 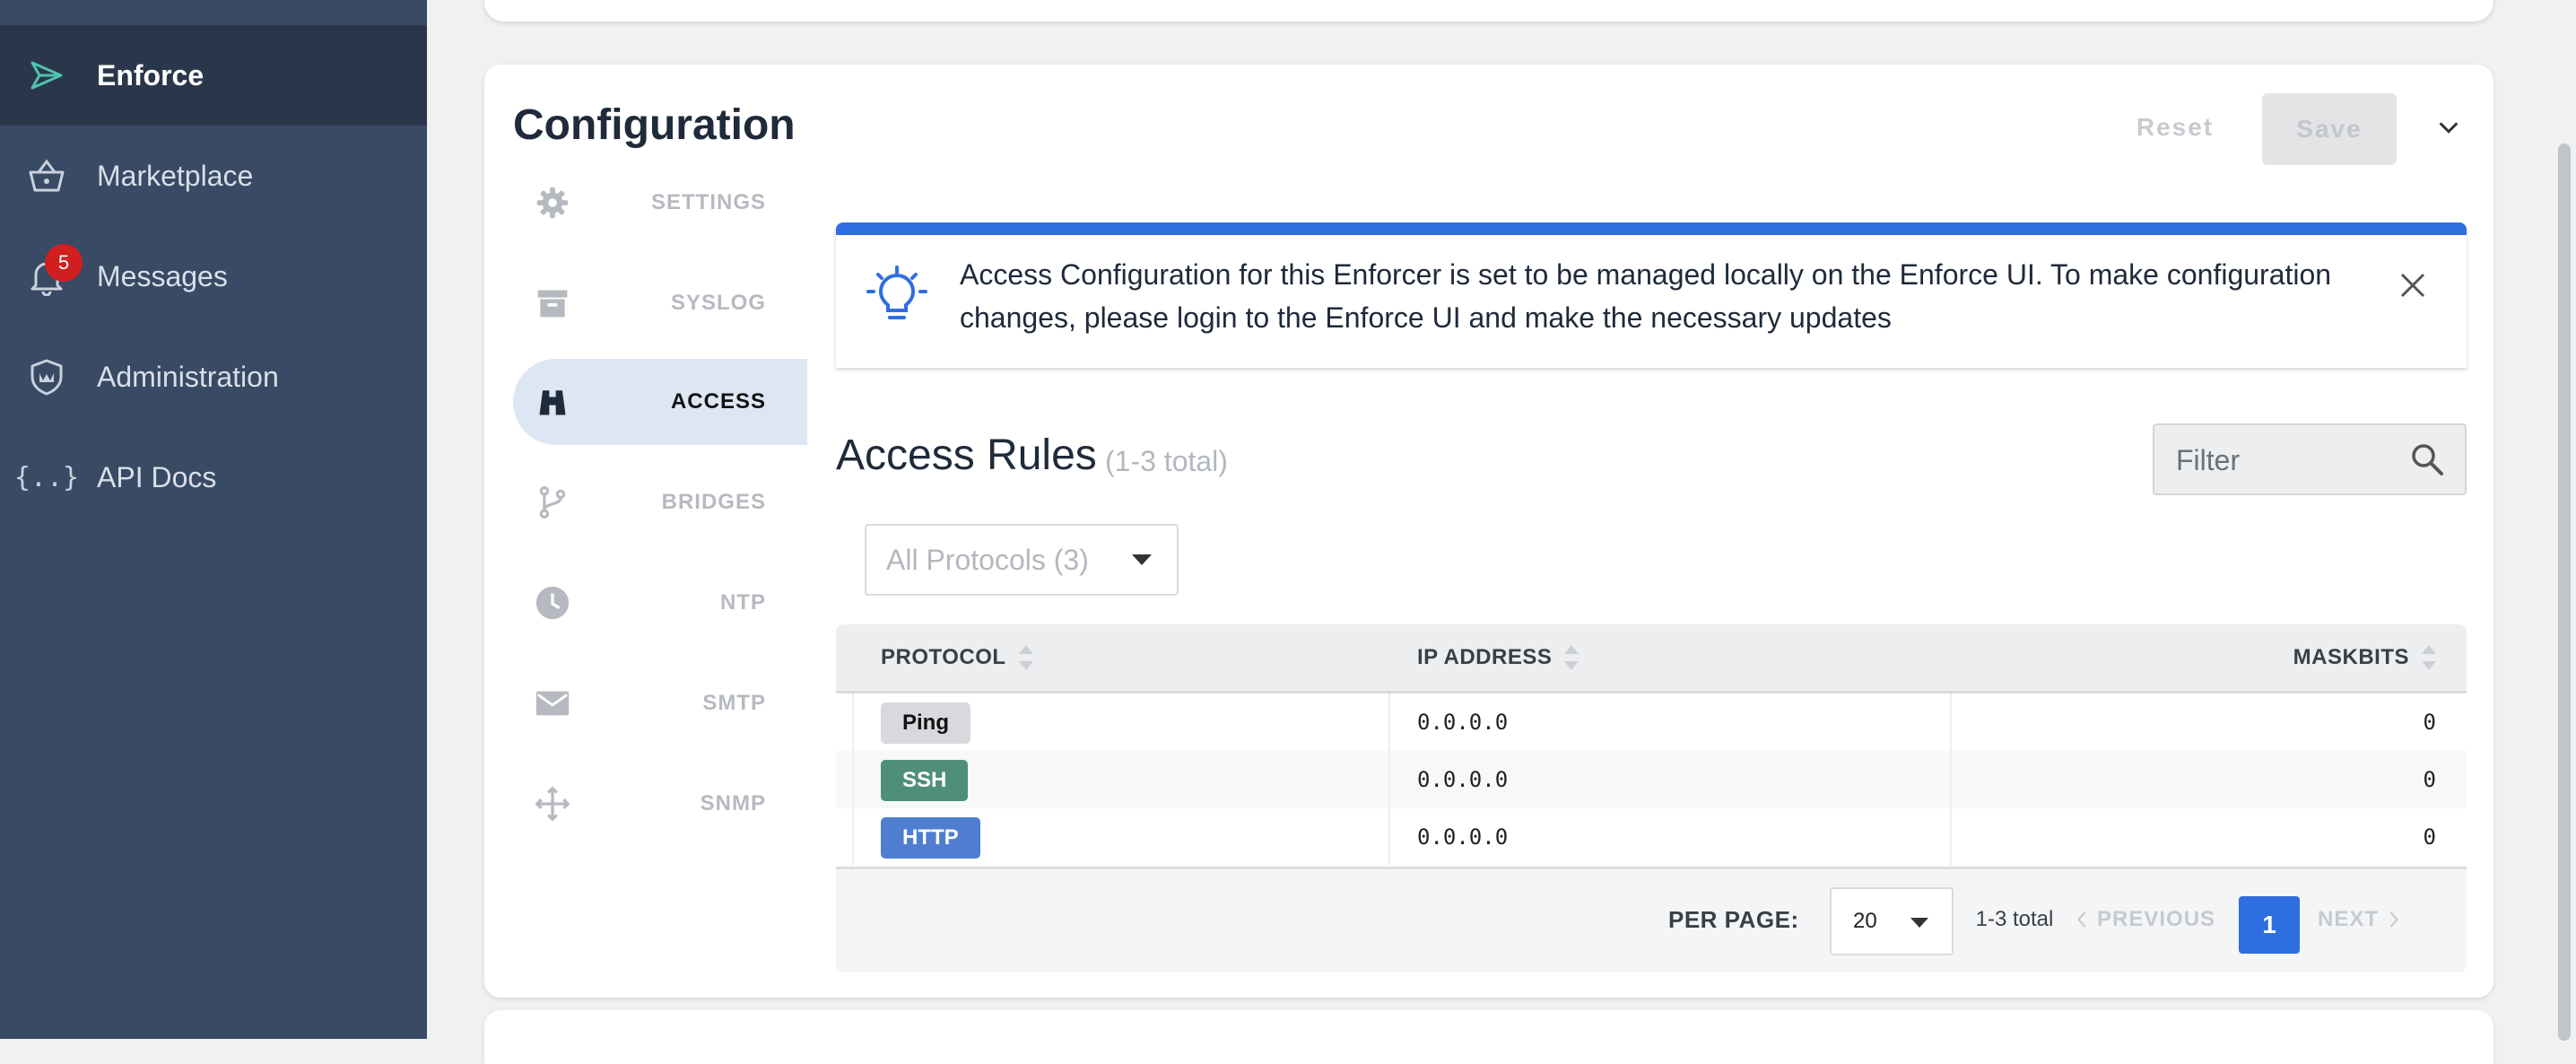 What do you see at coordinates (2413, 285) in the screenshot?
I see `close-icon` at bounding box center [2413, 285].